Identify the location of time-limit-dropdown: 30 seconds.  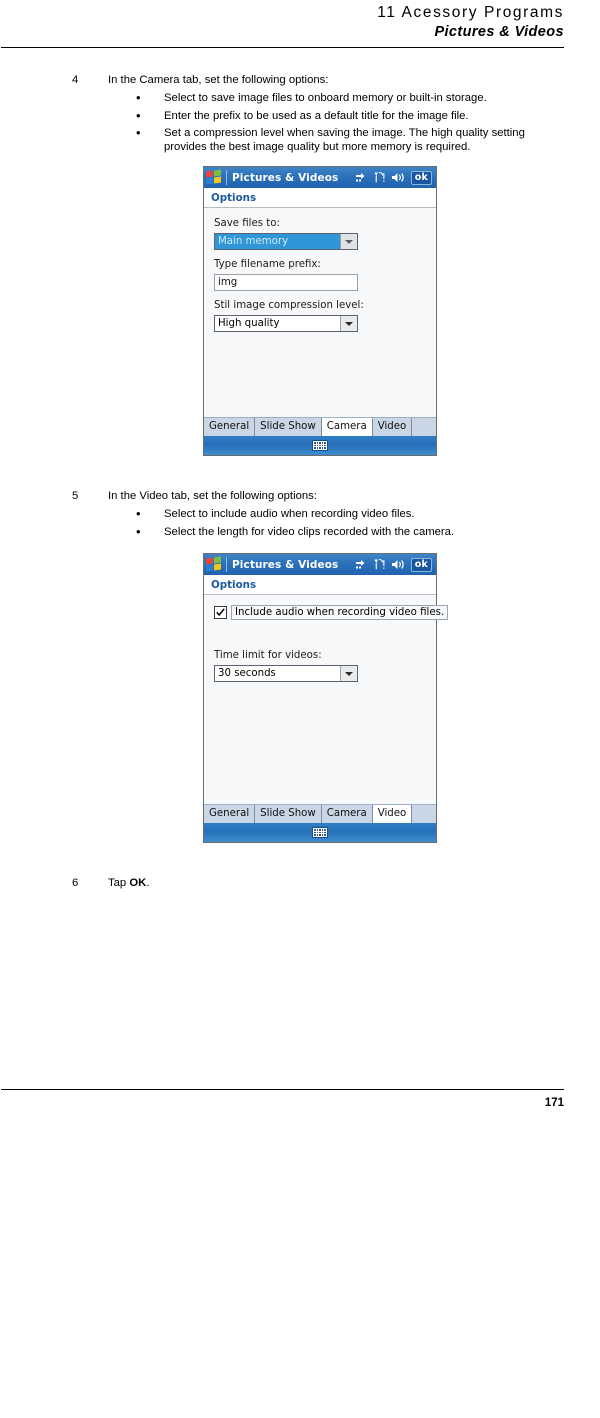
(286, 673).